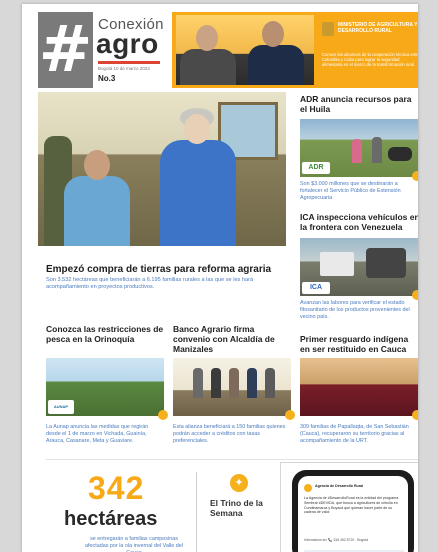  I want to click on stat-number: 342, so click(116, 488).